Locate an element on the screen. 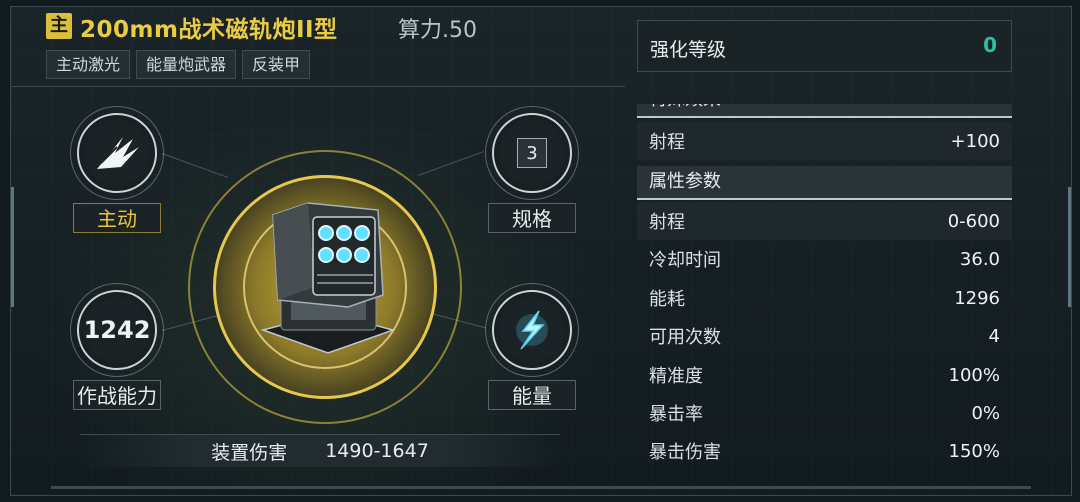  combat-power-value: 1242 is located at coordinates (117, 330).